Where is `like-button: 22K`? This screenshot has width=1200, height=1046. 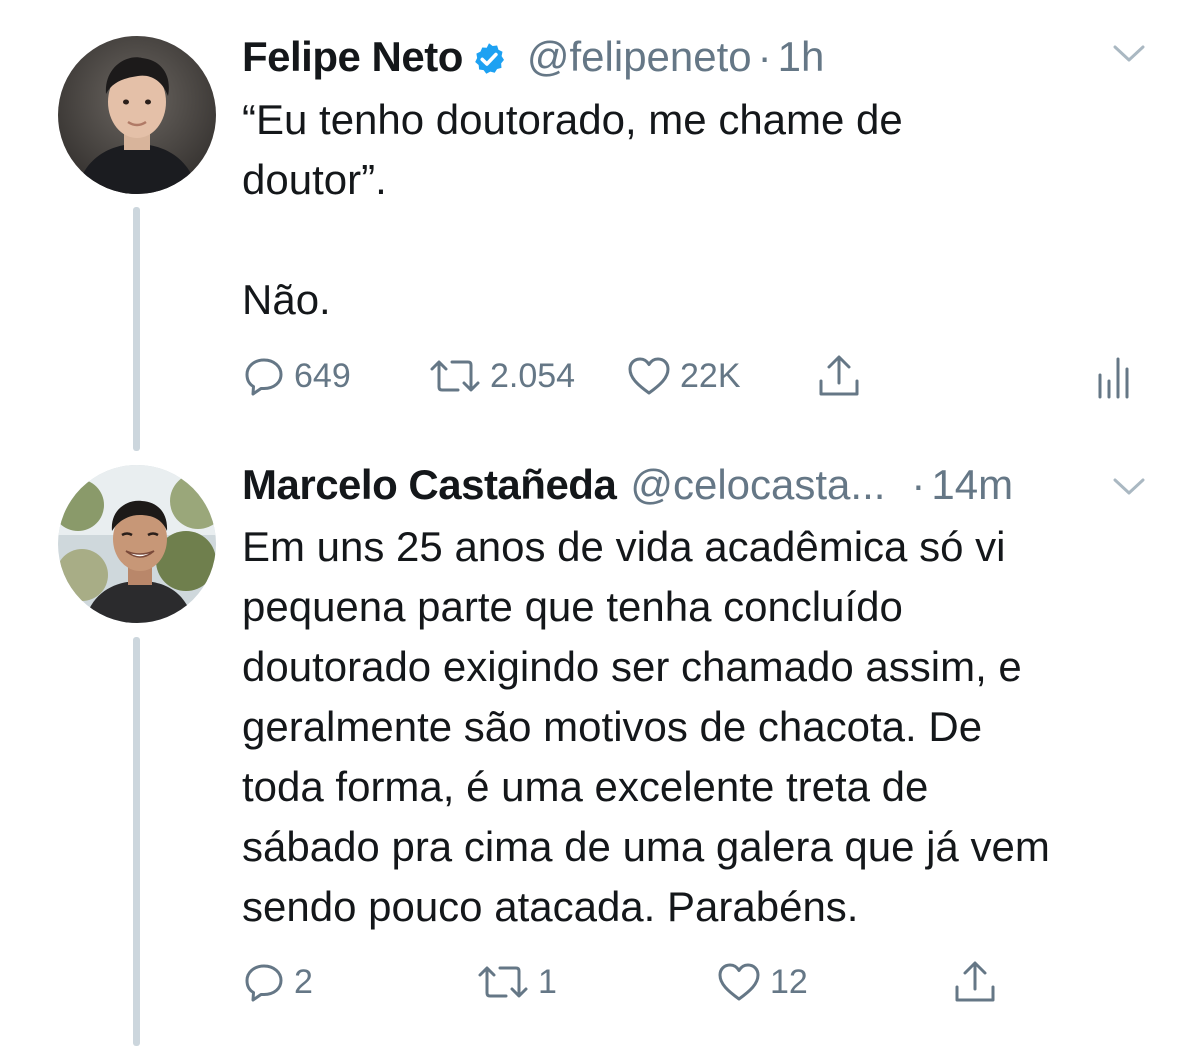 like-button: 22K is located at coordinates (683, 376).